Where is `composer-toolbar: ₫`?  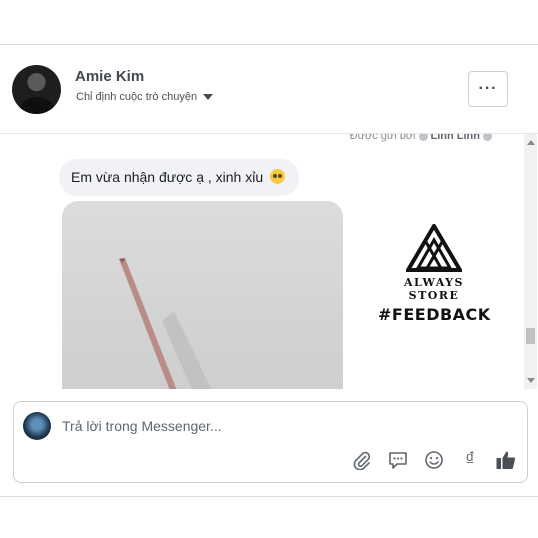 composer-toolbar: ₫ is located at coordinates (434, 460).